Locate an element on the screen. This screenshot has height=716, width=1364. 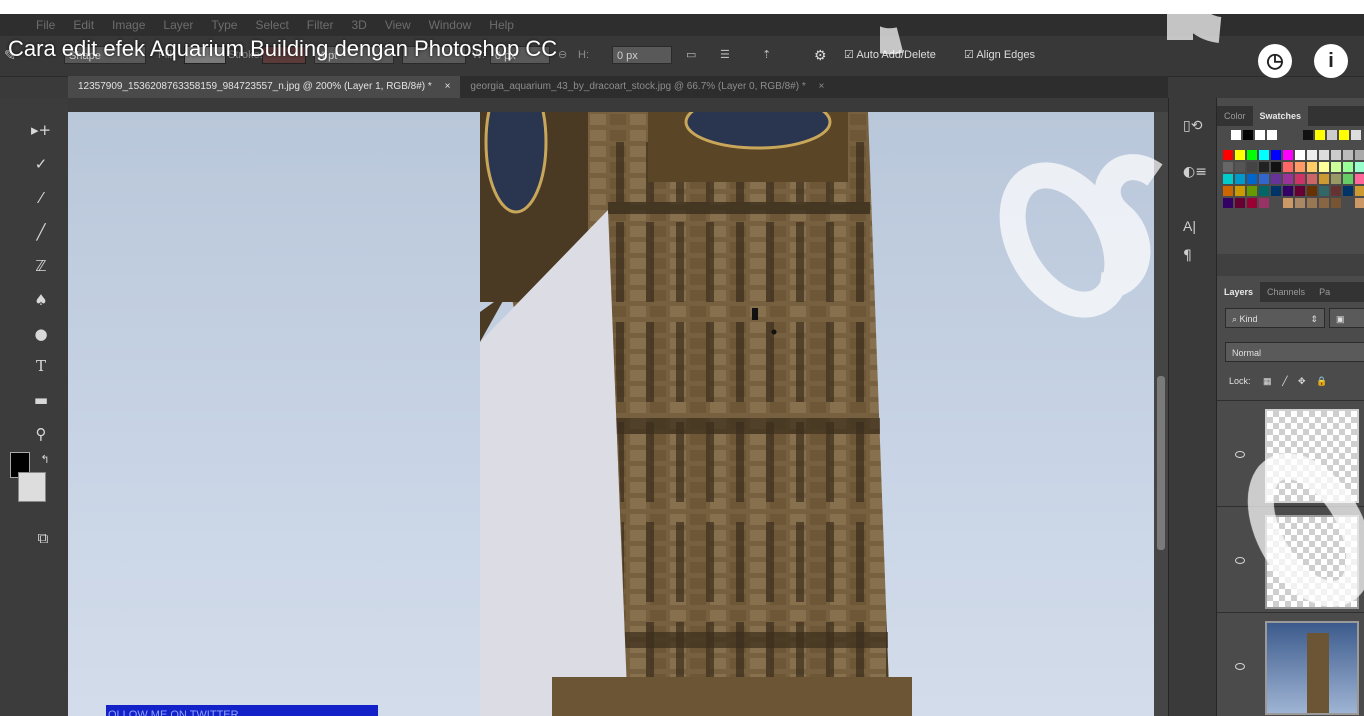
menu-filter: Filter is located at coordinates (320, 25).